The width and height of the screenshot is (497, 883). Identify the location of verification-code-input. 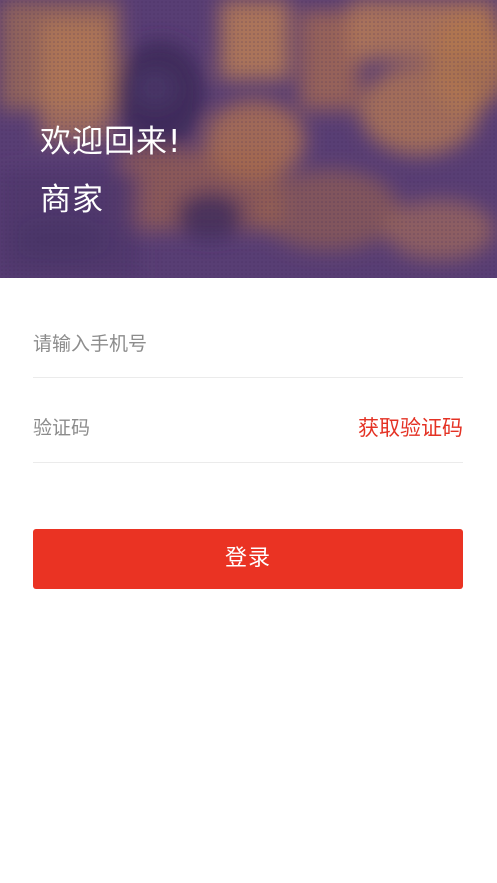
(183, 428).